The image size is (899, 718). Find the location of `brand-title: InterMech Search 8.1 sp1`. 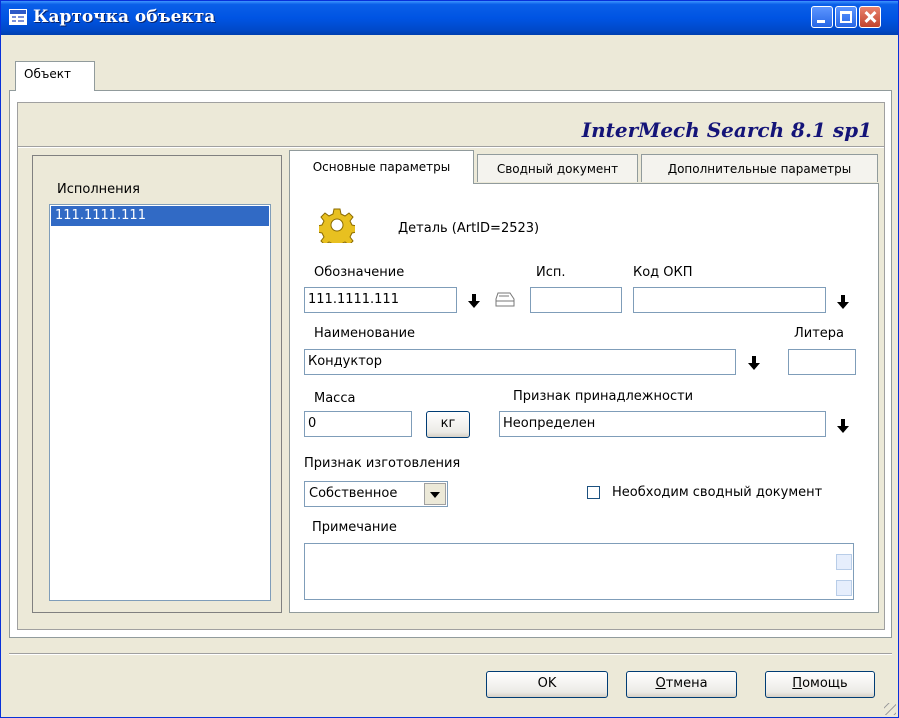

brand-title: InterMech Search 8.1 sp1 is located at coordinates (726, 130).